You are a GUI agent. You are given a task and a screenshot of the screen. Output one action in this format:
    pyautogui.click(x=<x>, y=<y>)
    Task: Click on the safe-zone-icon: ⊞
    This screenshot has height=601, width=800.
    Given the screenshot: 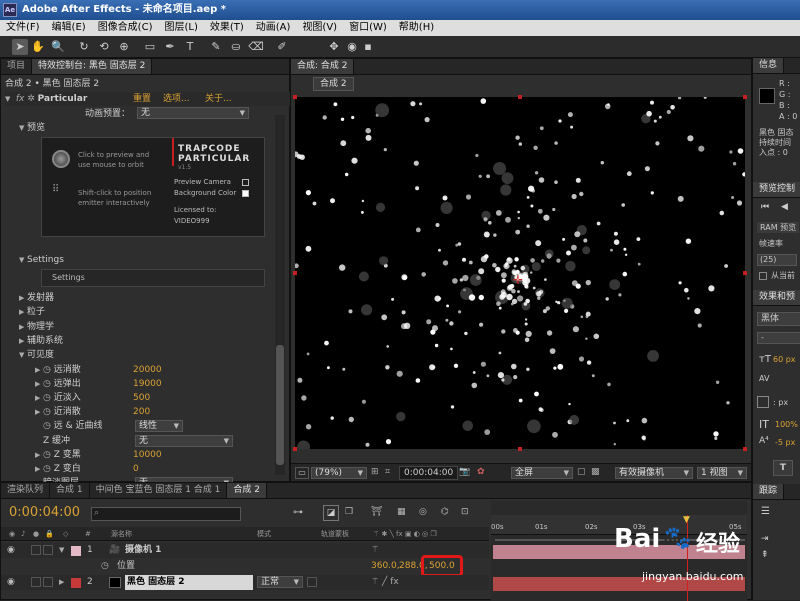 What is the action you would take?
    pyautogui.click(x=375, y=472)
    